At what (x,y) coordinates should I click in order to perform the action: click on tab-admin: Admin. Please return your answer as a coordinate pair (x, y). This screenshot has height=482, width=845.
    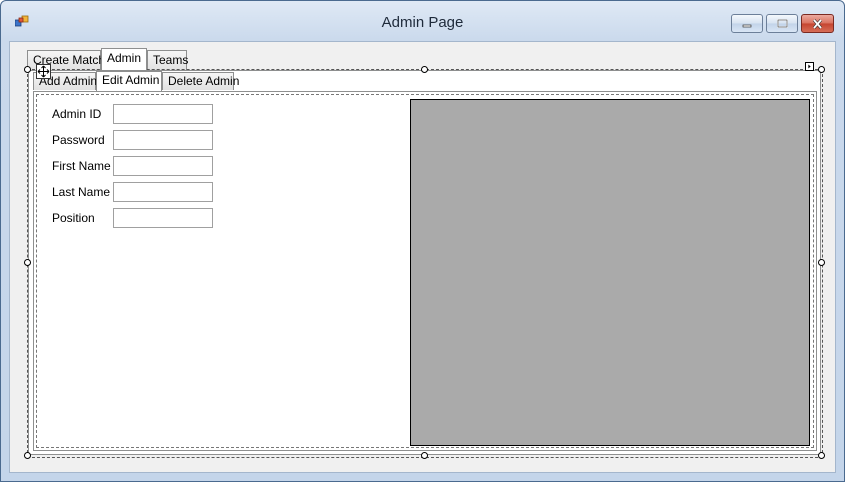
    Looking at the image, I should click on (124, 59).